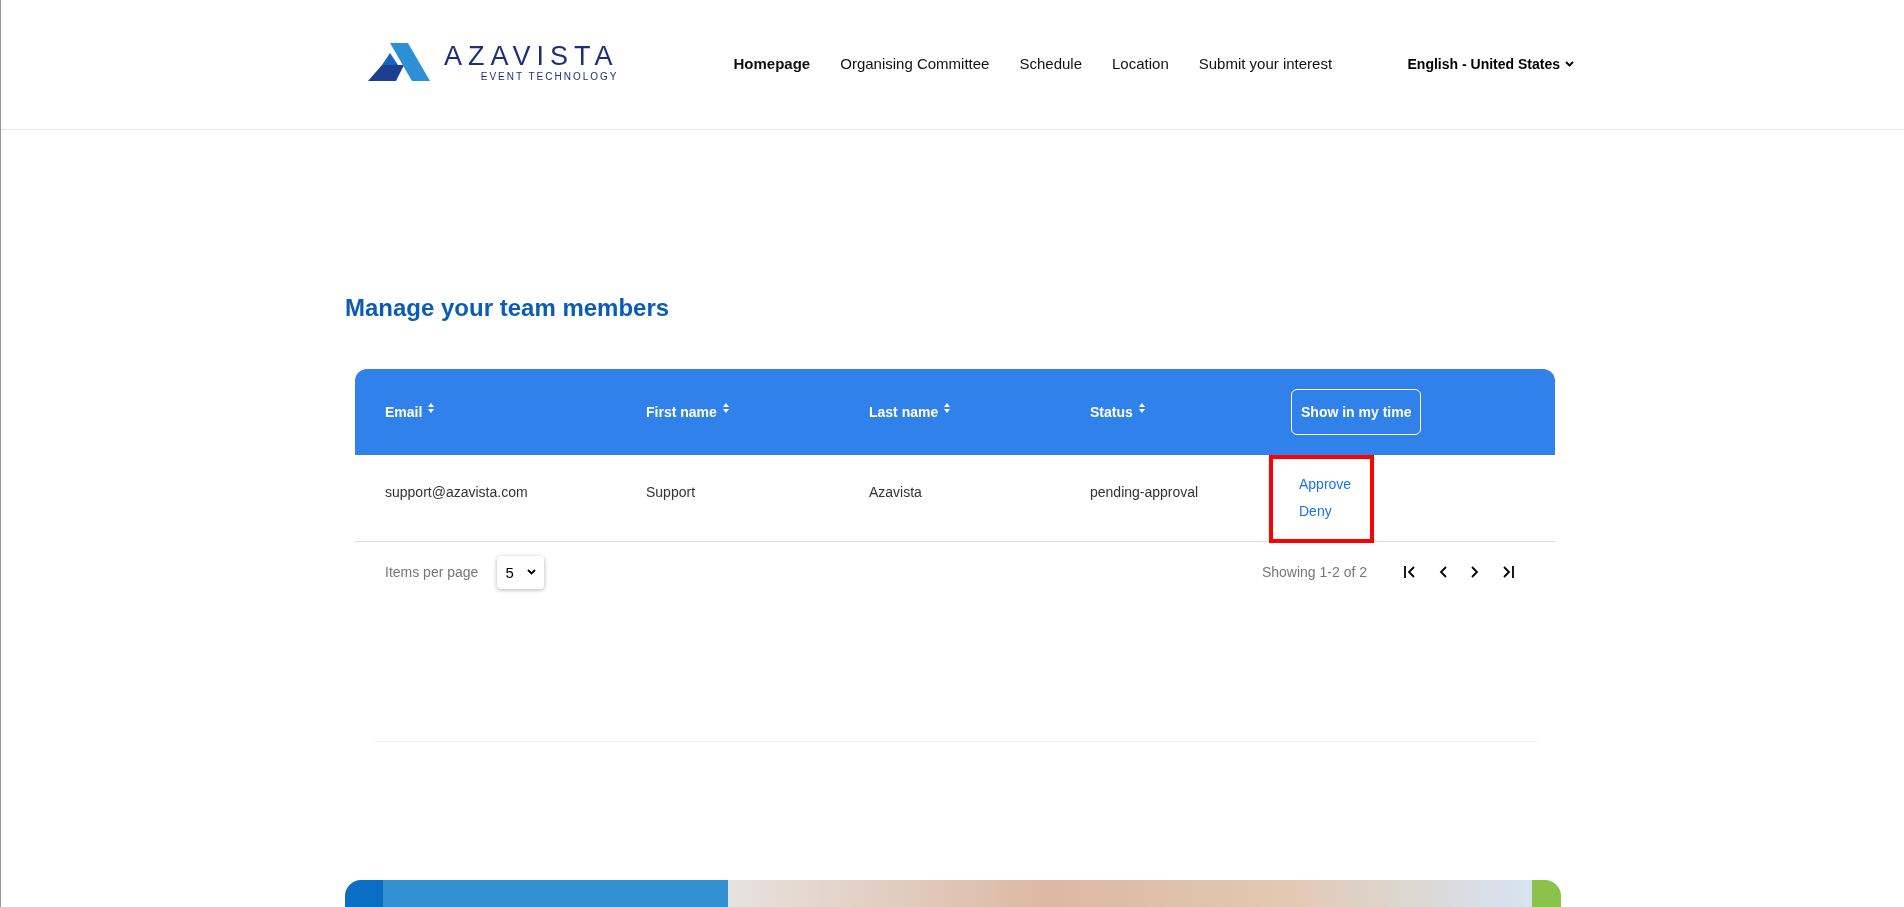  What do you see at coordinates (1490, 63) in the screenshot?
I see `language-selector: English - United States` at bounding box center [1490, 63].